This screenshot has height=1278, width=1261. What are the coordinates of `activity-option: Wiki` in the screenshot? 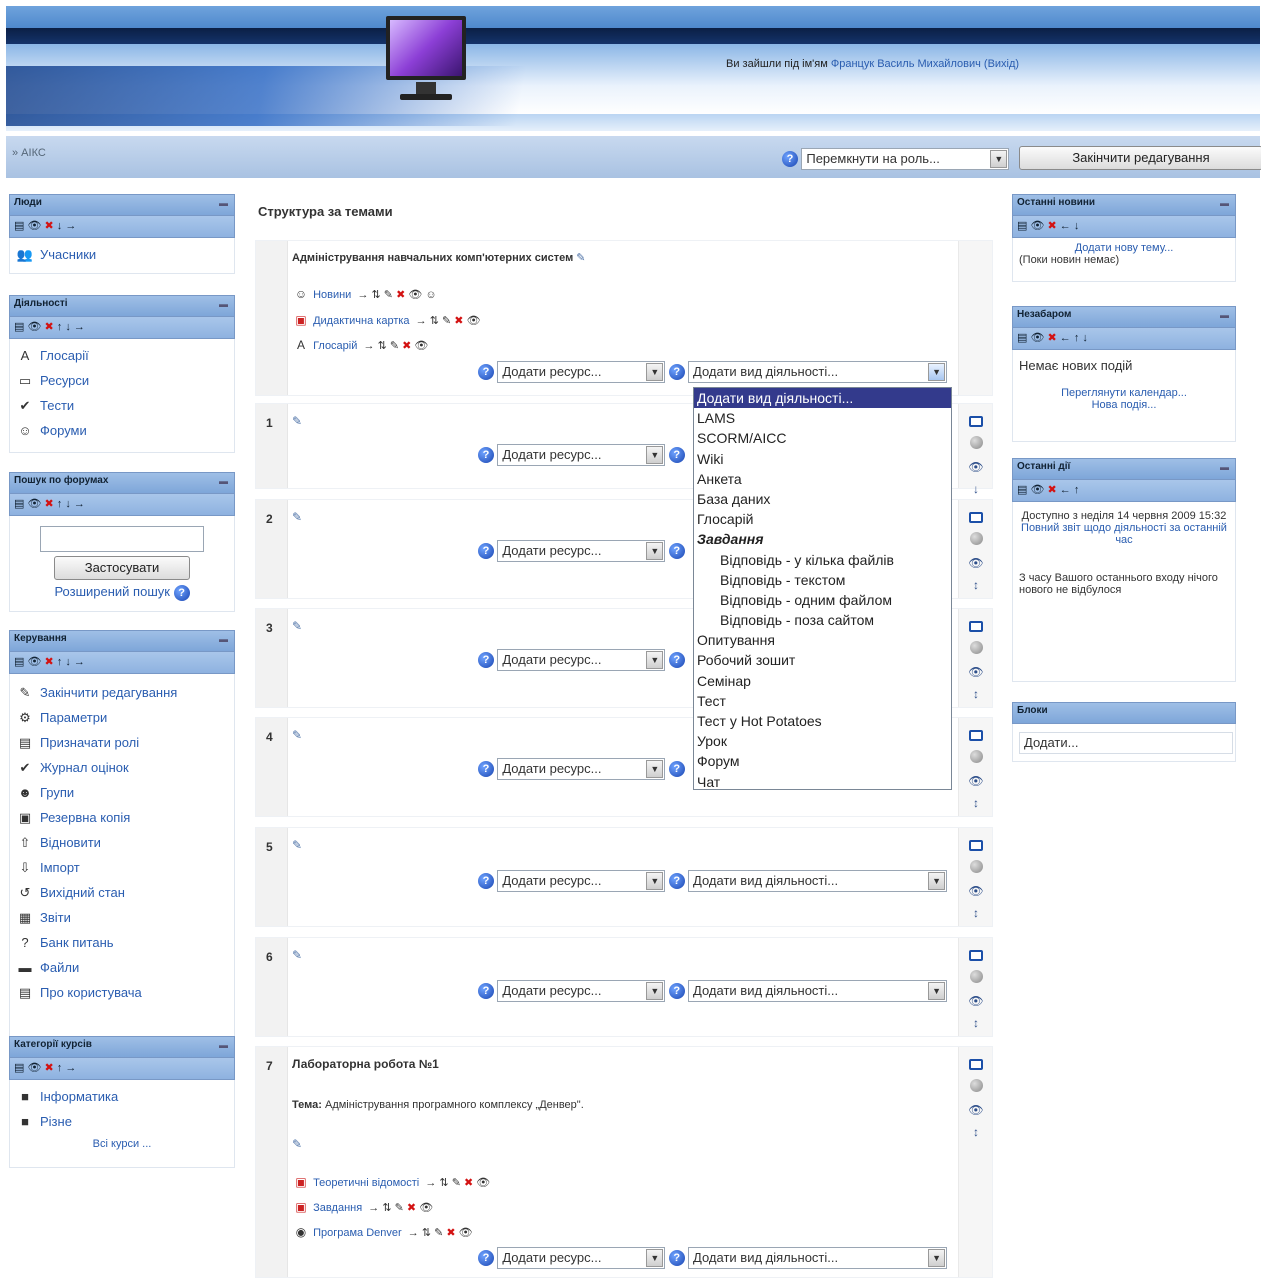 It's located at (822, 459).